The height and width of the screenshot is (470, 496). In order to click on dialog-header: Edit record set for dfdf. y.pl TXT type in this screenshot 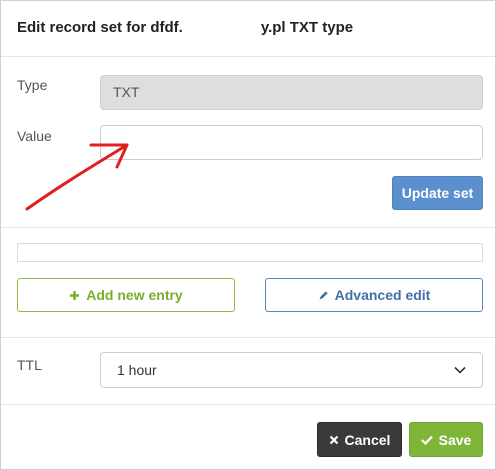, I will do `click(248, 29)`.